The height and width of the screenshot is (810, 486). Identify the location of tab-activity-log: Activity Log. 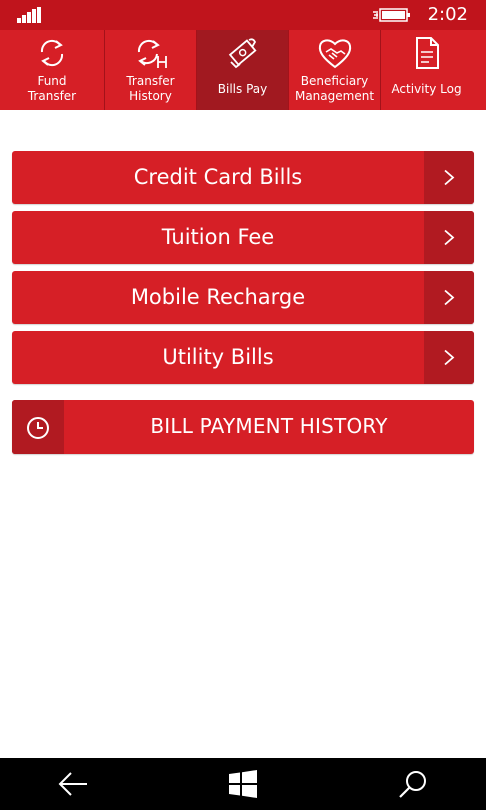
(426, 70).